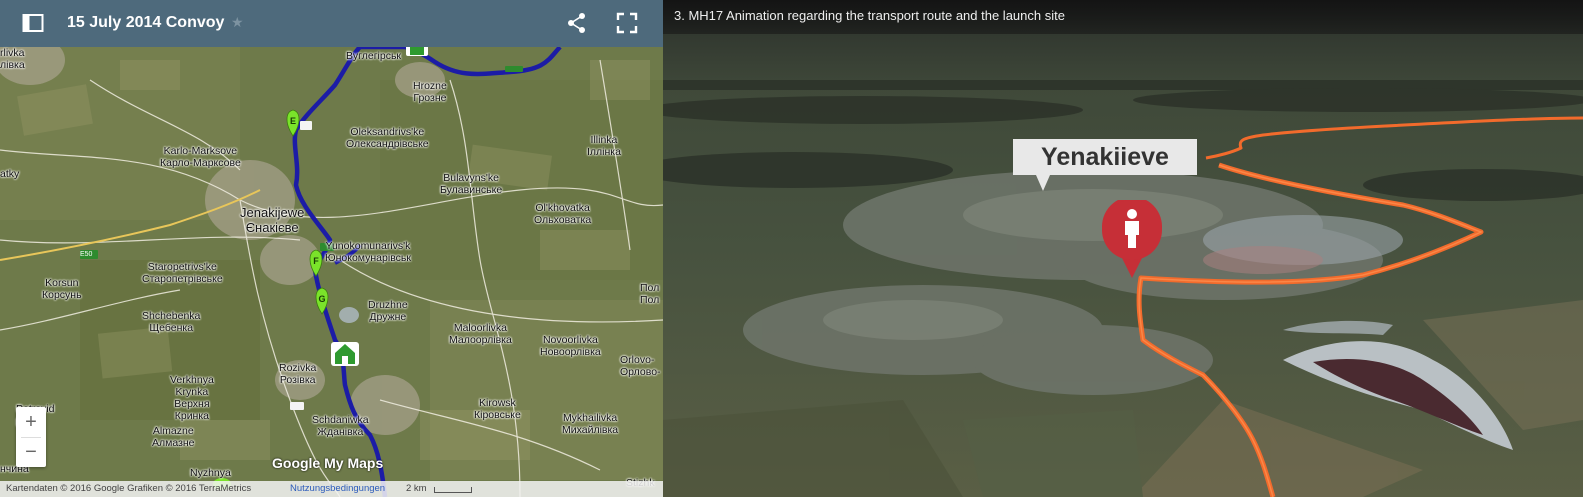  Describe the element at coordinates (12, 59) in the screenshot. I see `place-label: rlivka лівка` at that location.